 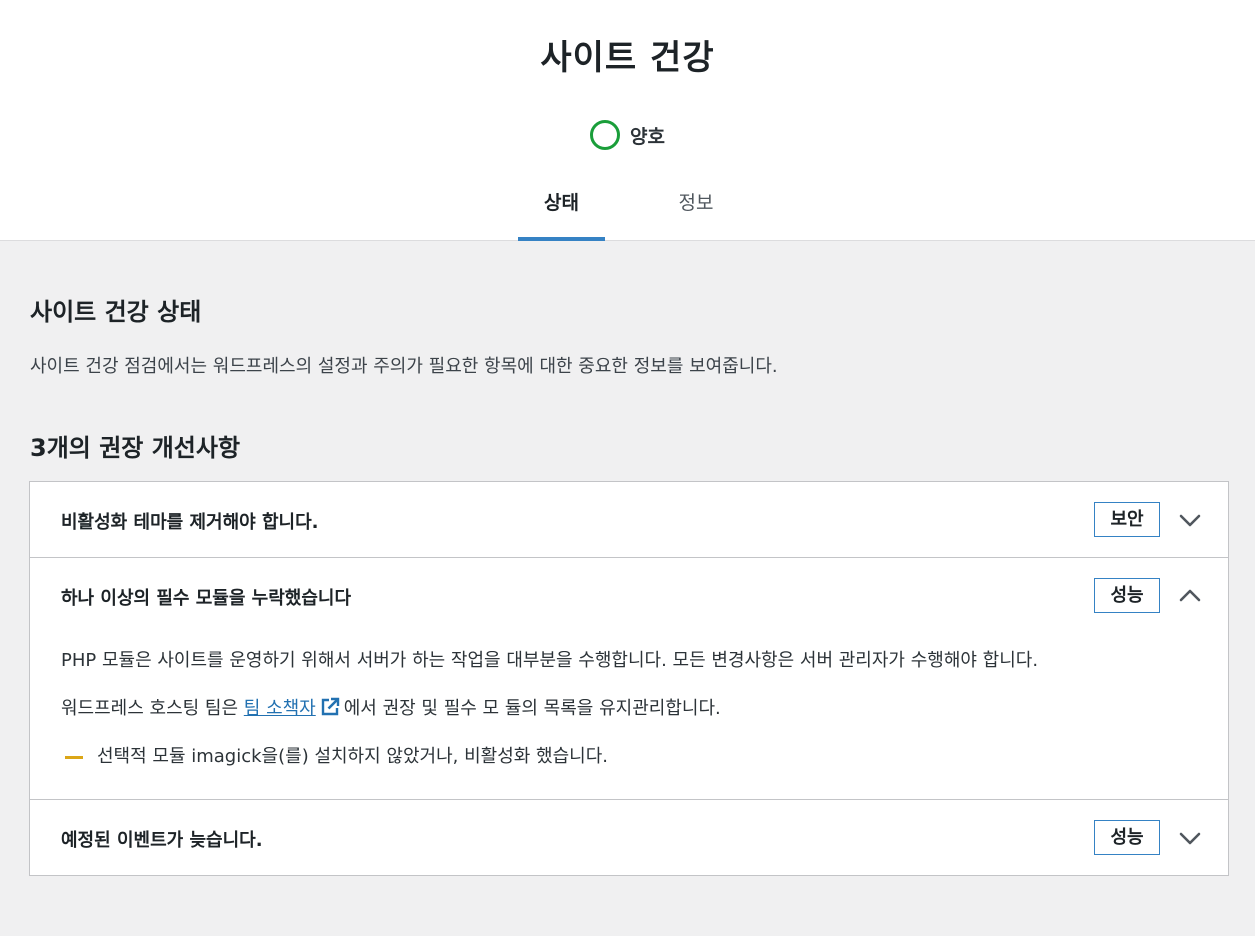 What do you see at coordinates (532, 708) in the screenshot?
I see `note-text-after: 에서 권장 및 필수 모 듈의 목록을 유지관리합니다.` at bounding box center [532, 708].